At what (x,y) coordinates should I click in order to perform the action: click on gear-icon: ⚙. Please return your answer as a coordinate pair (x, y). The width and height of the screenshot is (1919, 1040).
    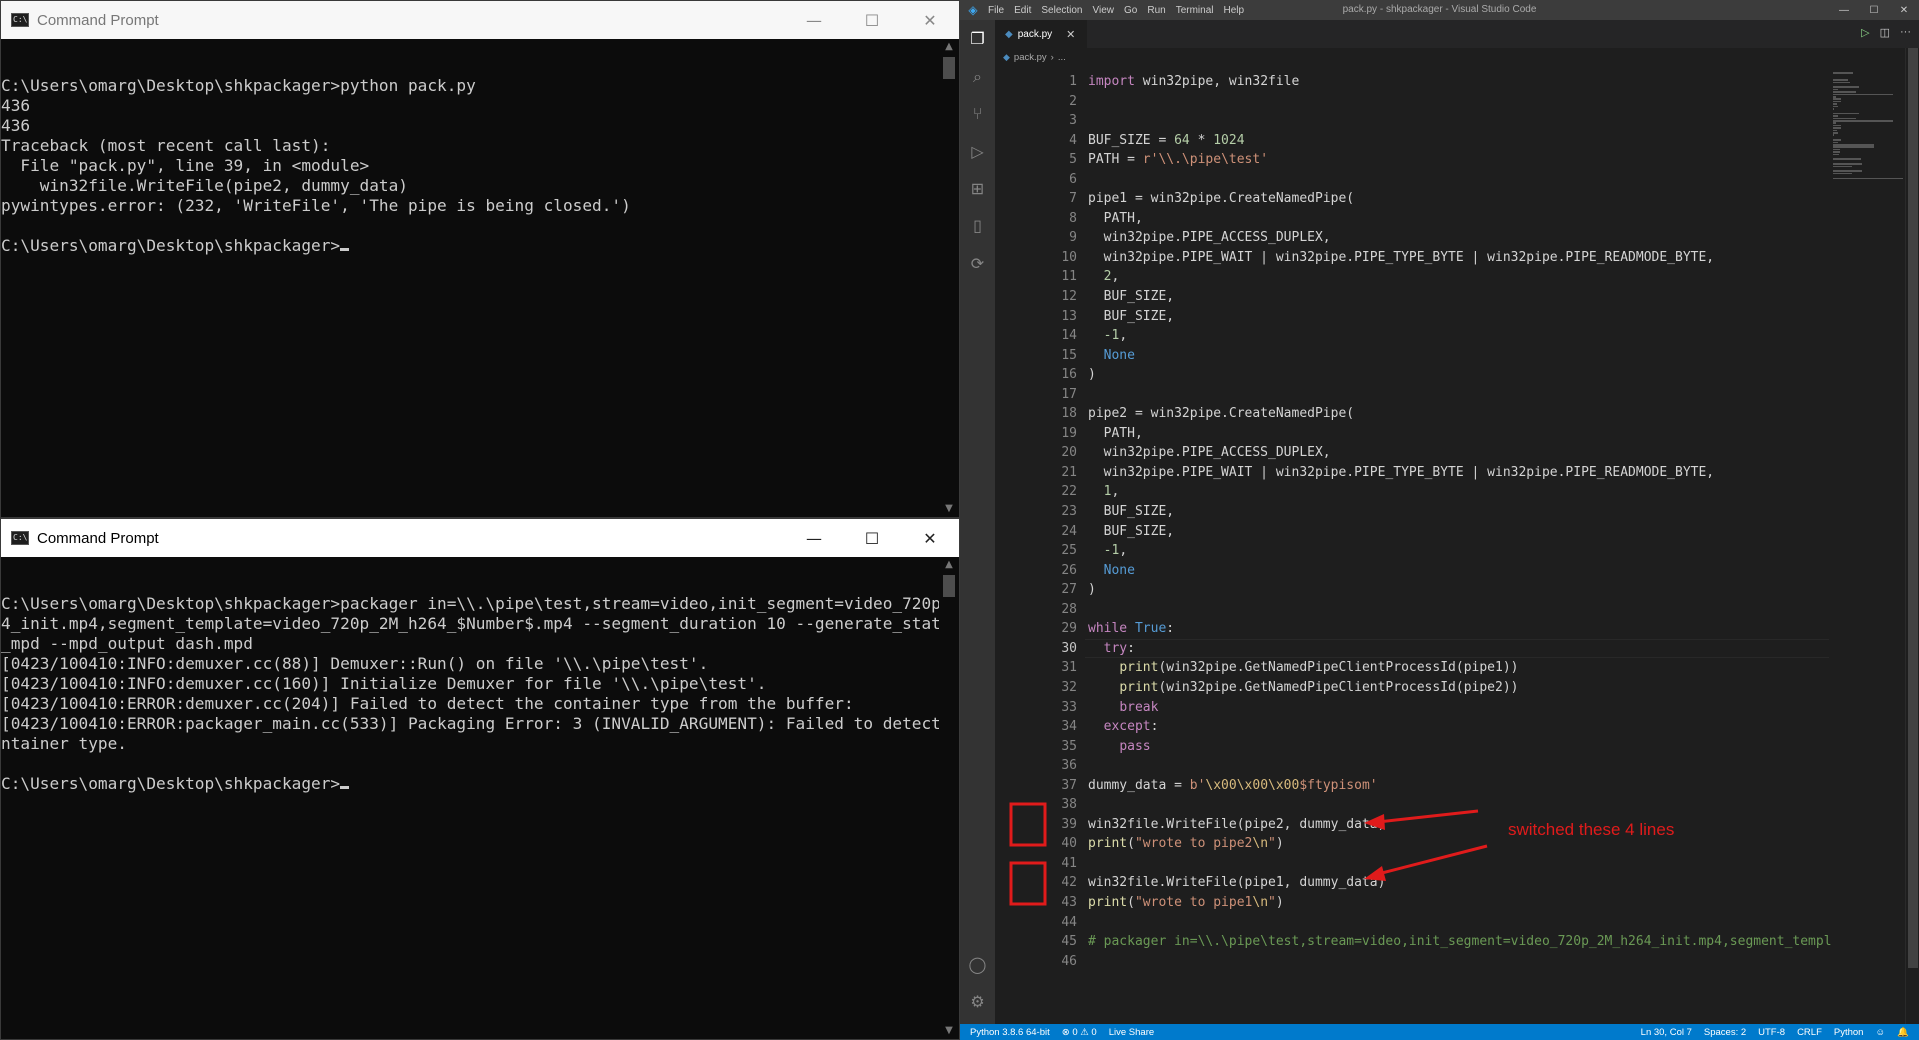
    Looking at the image, I should click on (977, 1002).